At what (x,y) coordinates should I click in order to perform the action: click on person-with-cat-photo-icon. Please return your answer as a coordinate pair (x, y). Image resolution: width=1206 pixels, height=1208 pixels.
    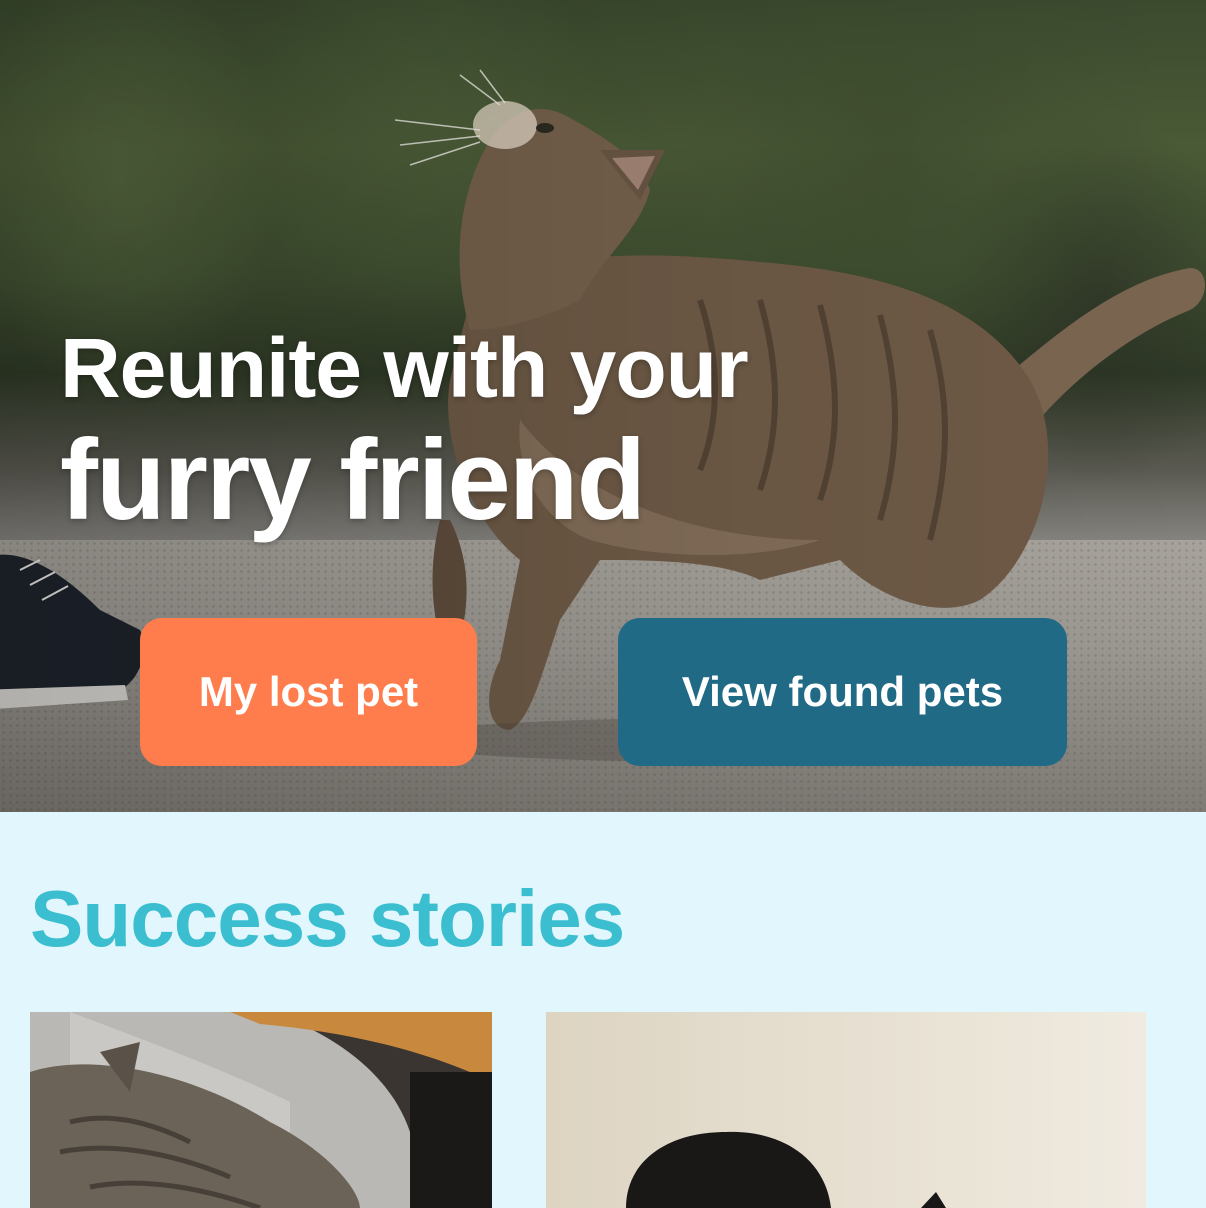
    Looking at the image, I should click on (846, 1110).